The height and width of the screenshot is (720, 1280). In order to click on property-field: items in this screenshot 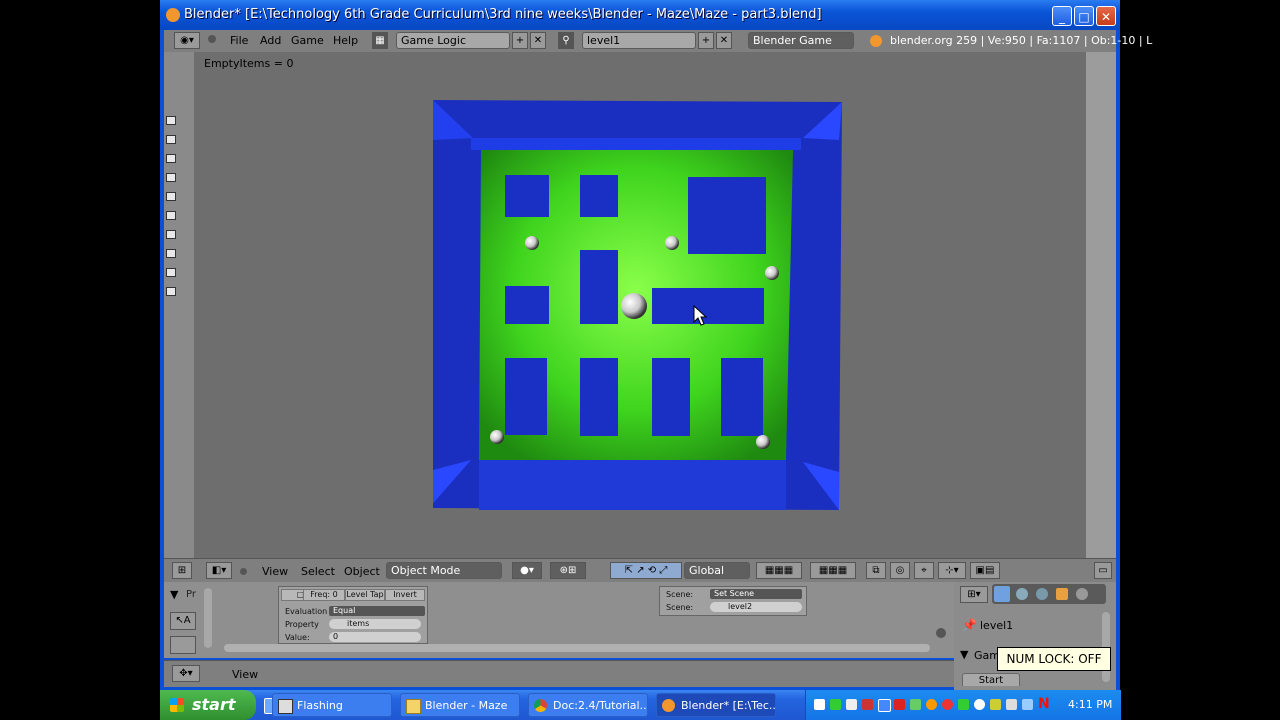, I will do `click(375, 624)`.